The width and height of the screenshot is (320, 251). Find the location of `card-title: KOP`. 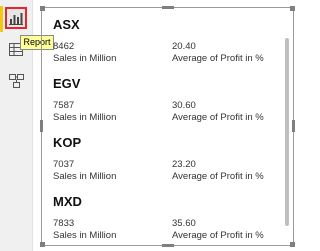

card-title: KOP is located at coordinates (67, 142).